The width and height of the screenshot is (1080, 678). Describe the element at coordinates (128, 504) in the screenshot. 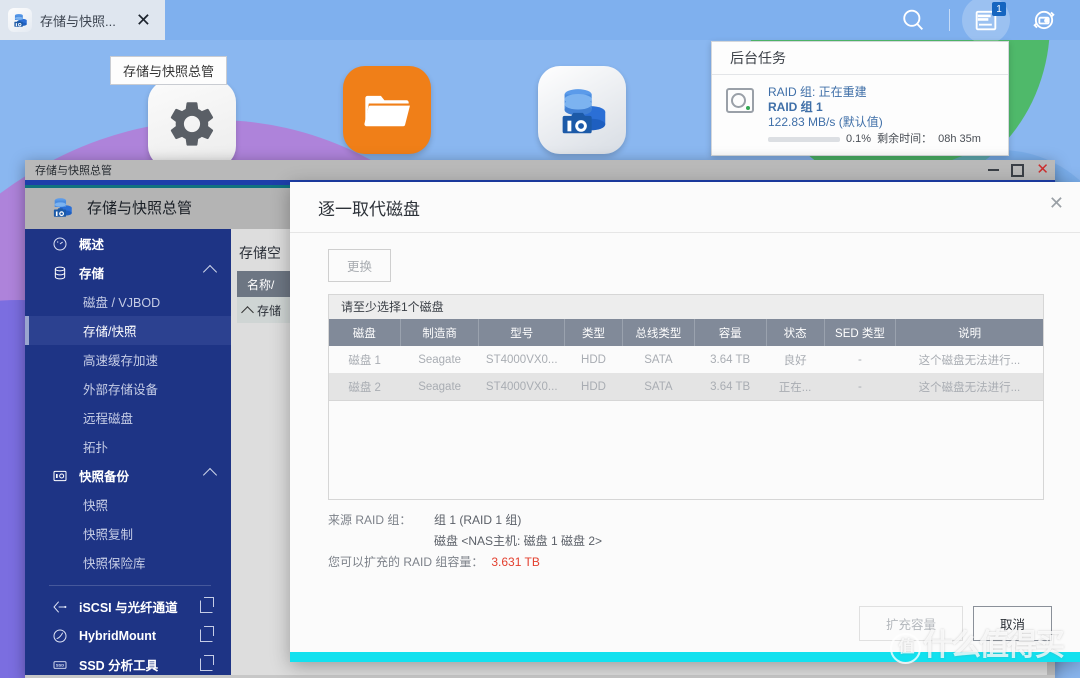

I see `sidebar-item-snapshot: 快照` at that location.